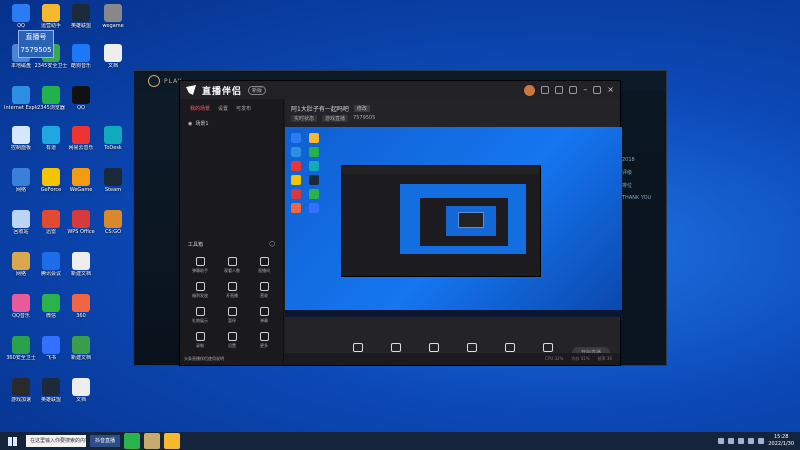 The height and width of the screenshot is (450, 800). Describe the element at coordinates (81, 185) in the screenshot. I see `desktop-icon: WeGame` at that location.